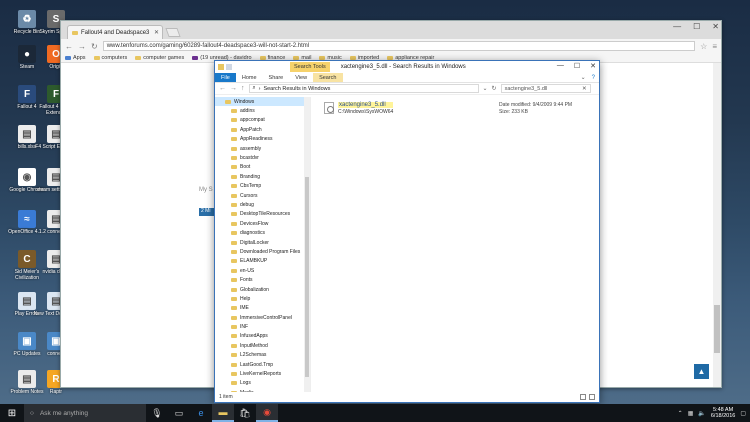 Image resolution: width=750 pixels, height=422 pixels. Describe the element at coordinates (359, 108) in the screenshot. I see `search-result-item: xactengine3_5.dll C:\Windows\SysWOW64` at that location.